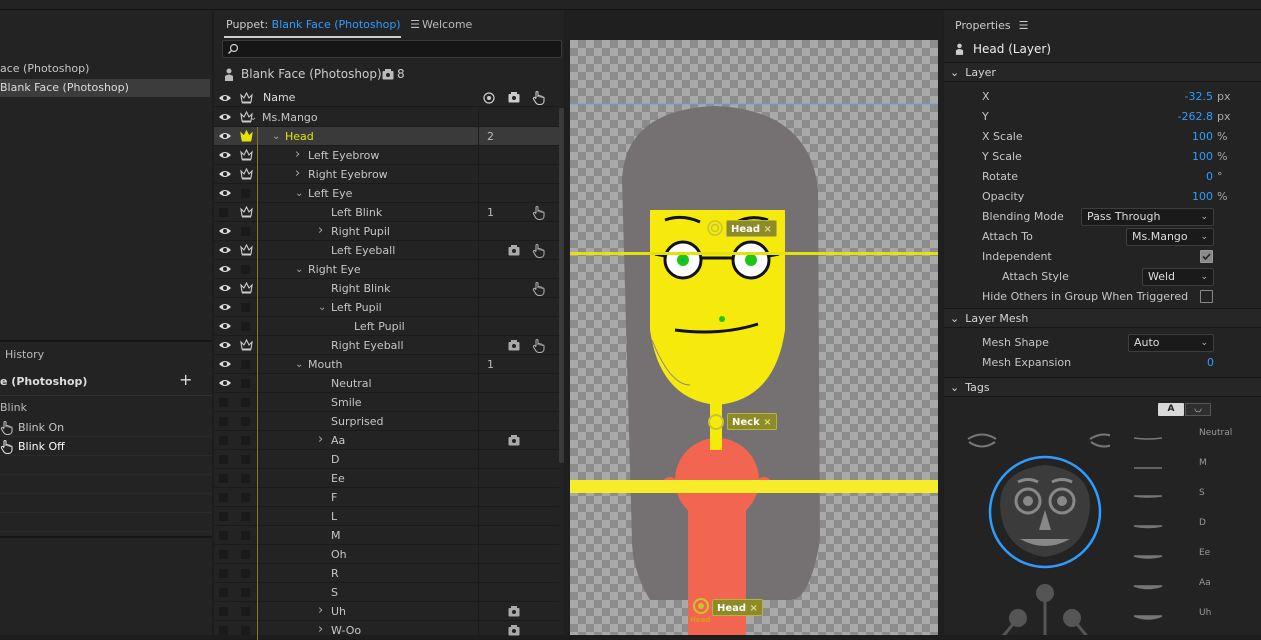  Describe the element at coordinates (386, 516) in the screenshot. I see `layer-row: L` at that location.